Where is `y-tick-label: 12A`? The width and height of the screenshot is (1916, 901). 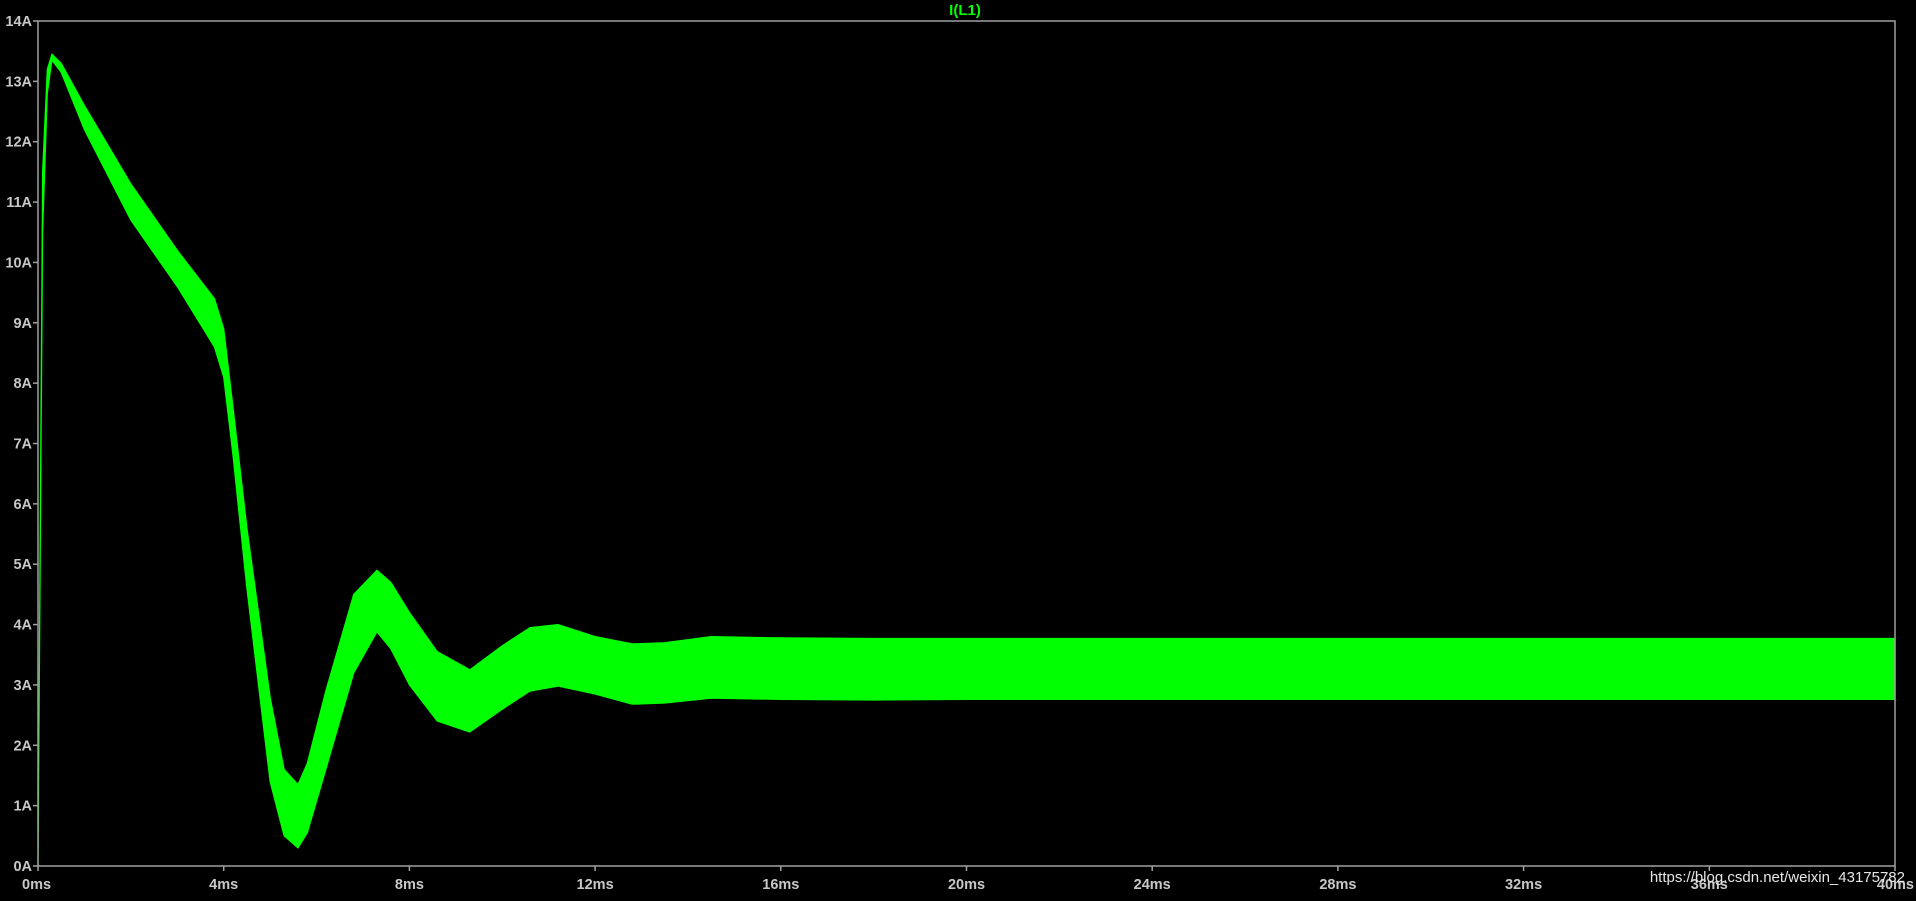
y-tick-label: 12A is located at coordinates (18, 143).